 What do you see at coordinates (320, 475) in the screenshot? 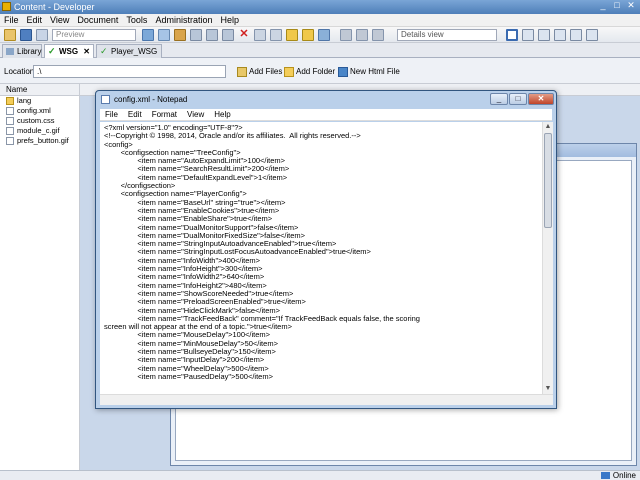
I see `status-bar: Online` at bounding box center [320, 475].